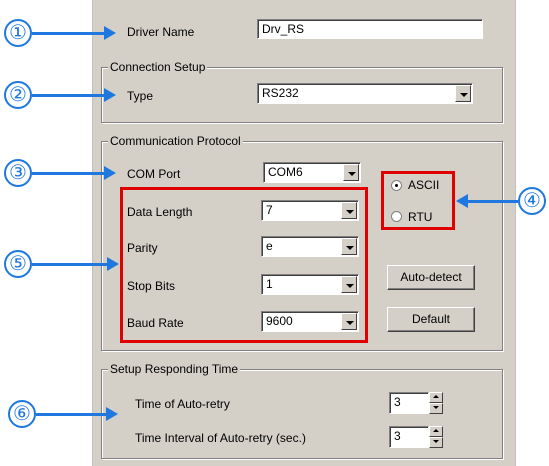  I want to click on mode-highlight, so click(418, 200).